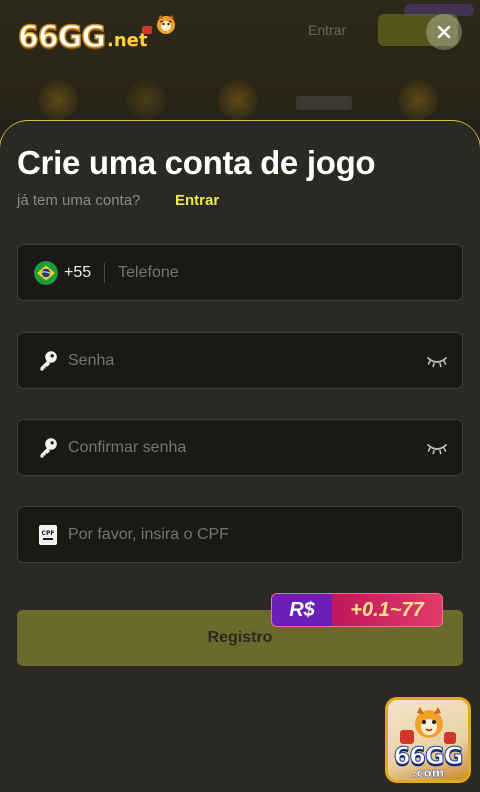  Describe the element at coordinates (158, 24) in the screenshot. I see `tiger-mascot-icon` at that location.